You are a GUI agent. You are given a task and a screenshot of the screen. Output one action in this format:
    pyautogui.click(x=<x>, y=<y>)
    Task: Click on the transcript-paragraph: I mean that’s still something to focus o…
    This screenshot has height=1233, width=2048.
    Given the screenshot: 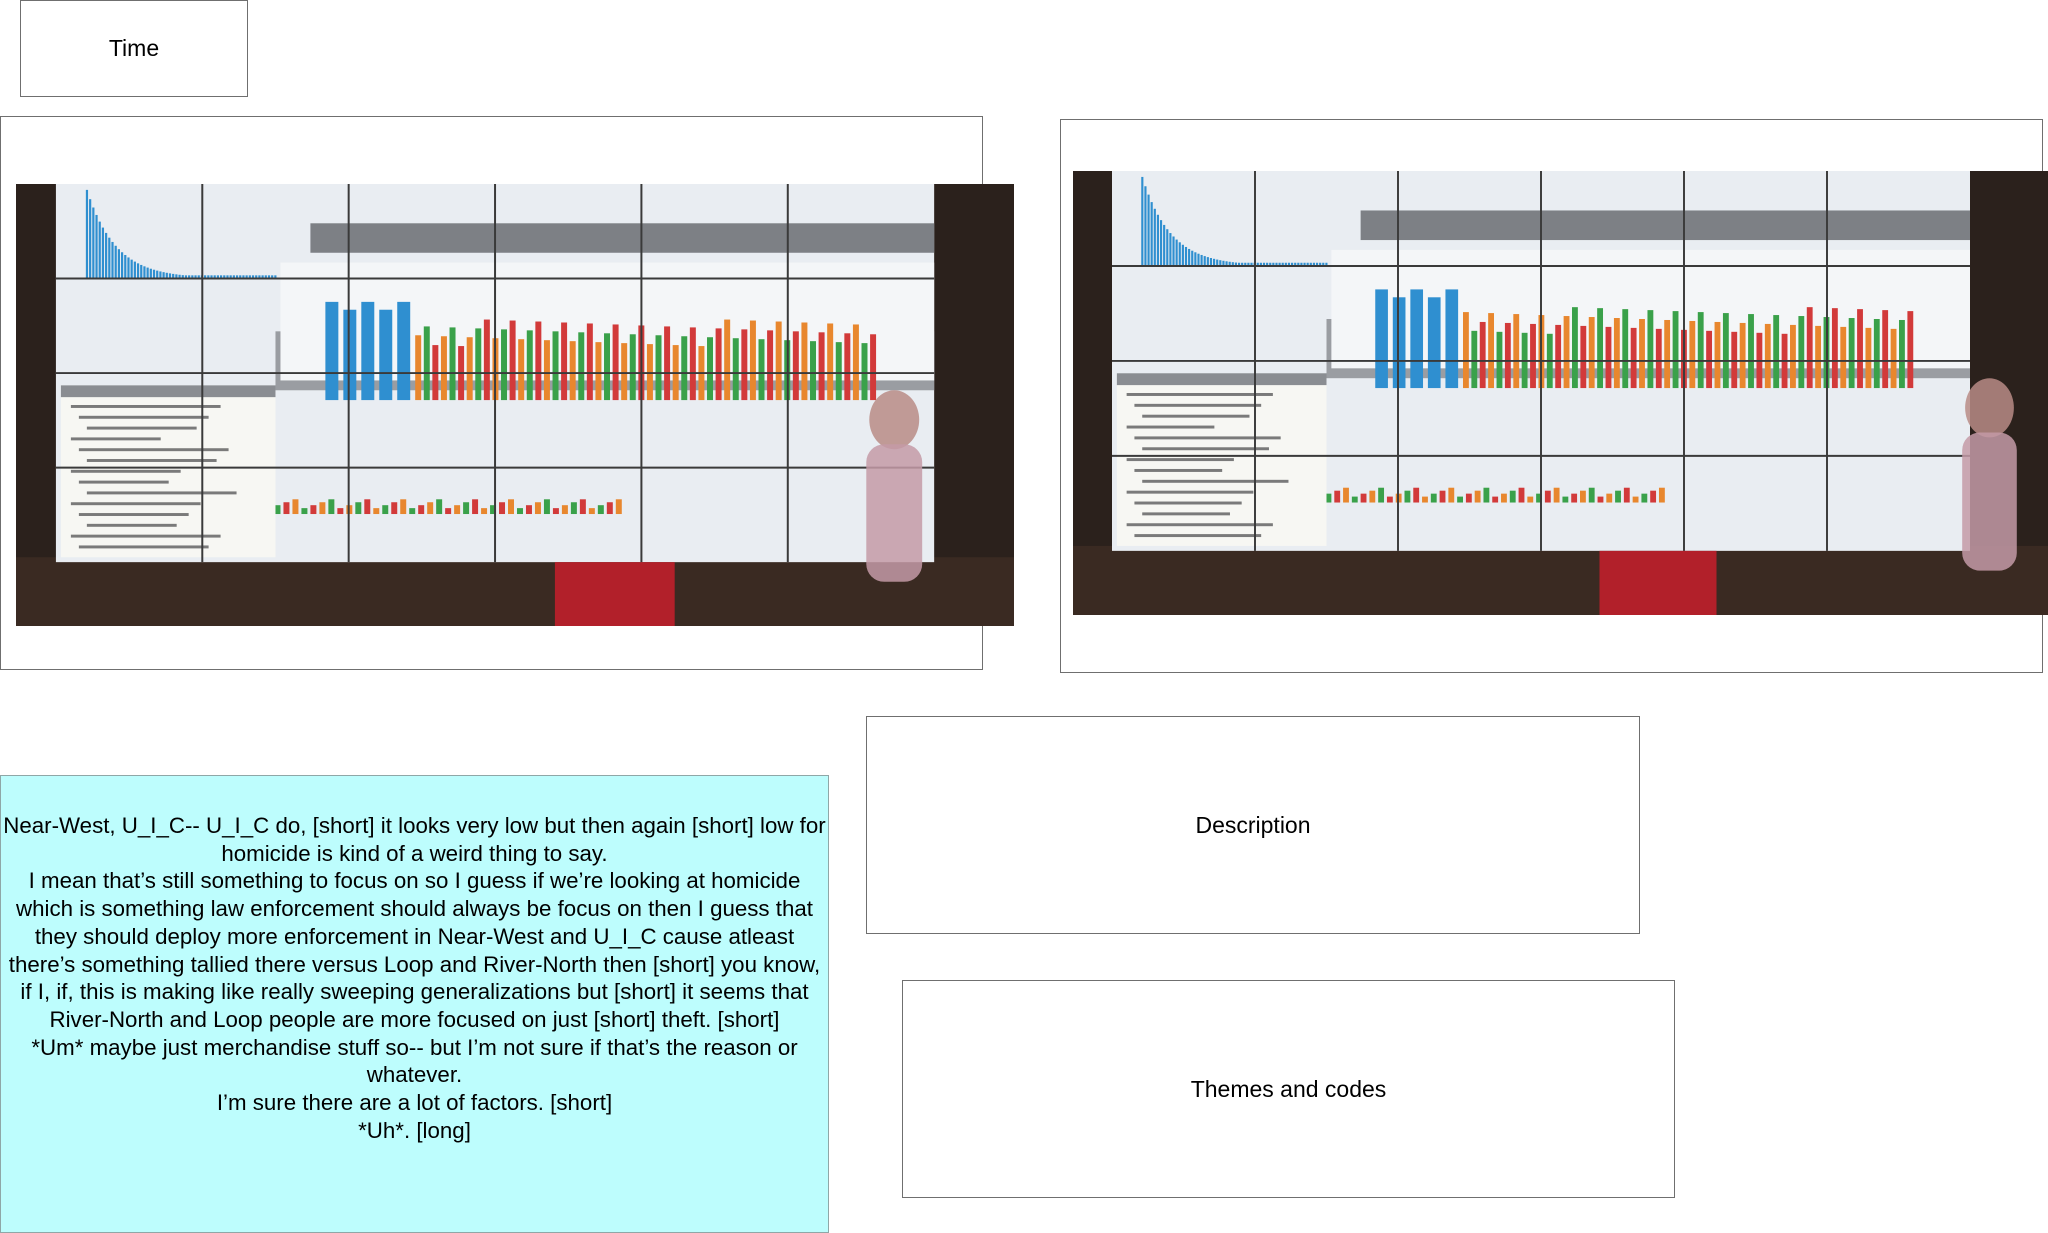 What is the action you would take?
    pyautogui.click(x=414, y=950)
    